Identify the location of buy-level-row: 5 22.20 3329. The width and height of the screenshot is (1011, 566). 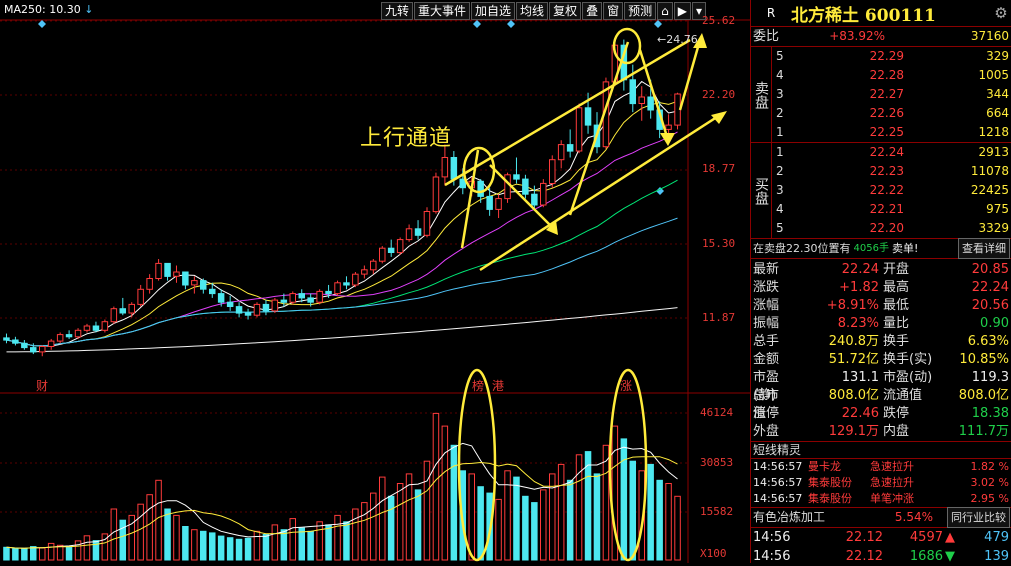
(891, 228).